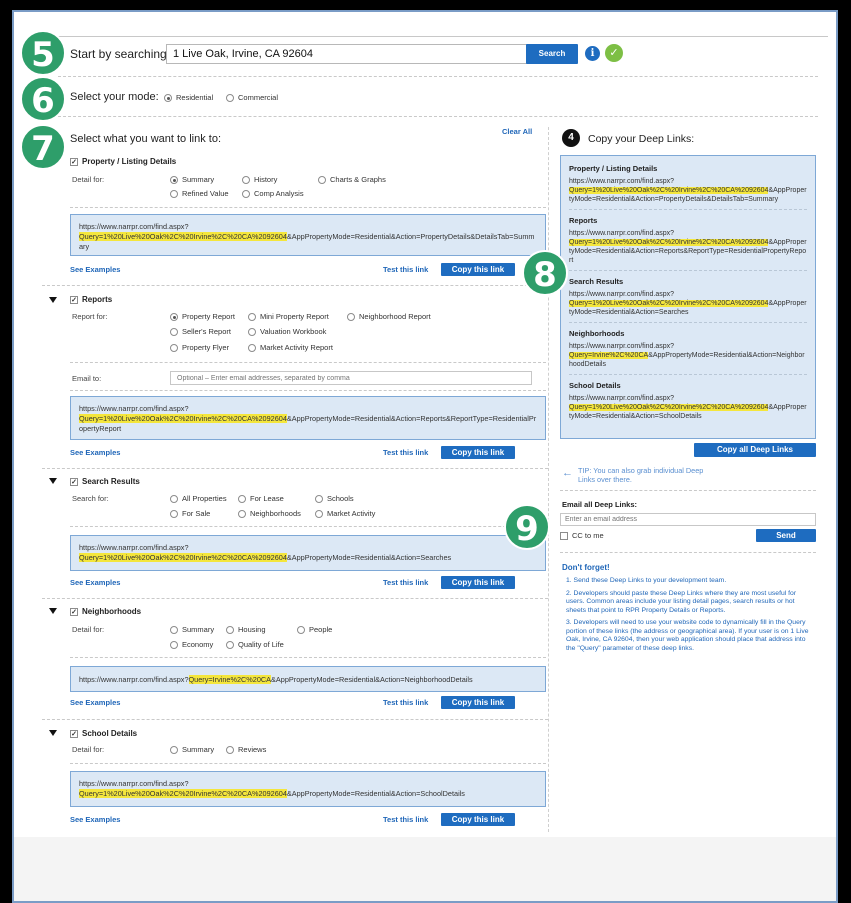 This screenshot has height=903, width=851. What do you see at coordinates (592, 53) in the screenshot?
I see `info-icon: i` at bounding box center [592, 53].